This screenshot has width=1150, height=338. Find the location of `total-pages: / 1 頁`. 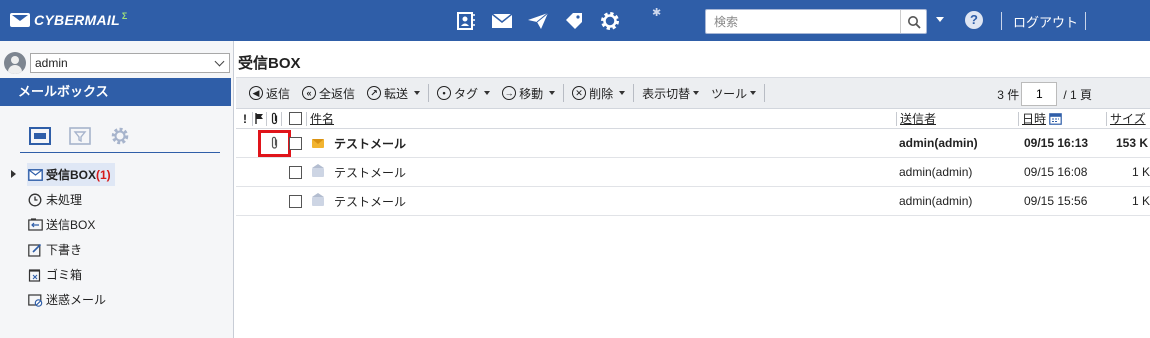

total-pages: / 1 頁 is located at coordinates (1077, 94).